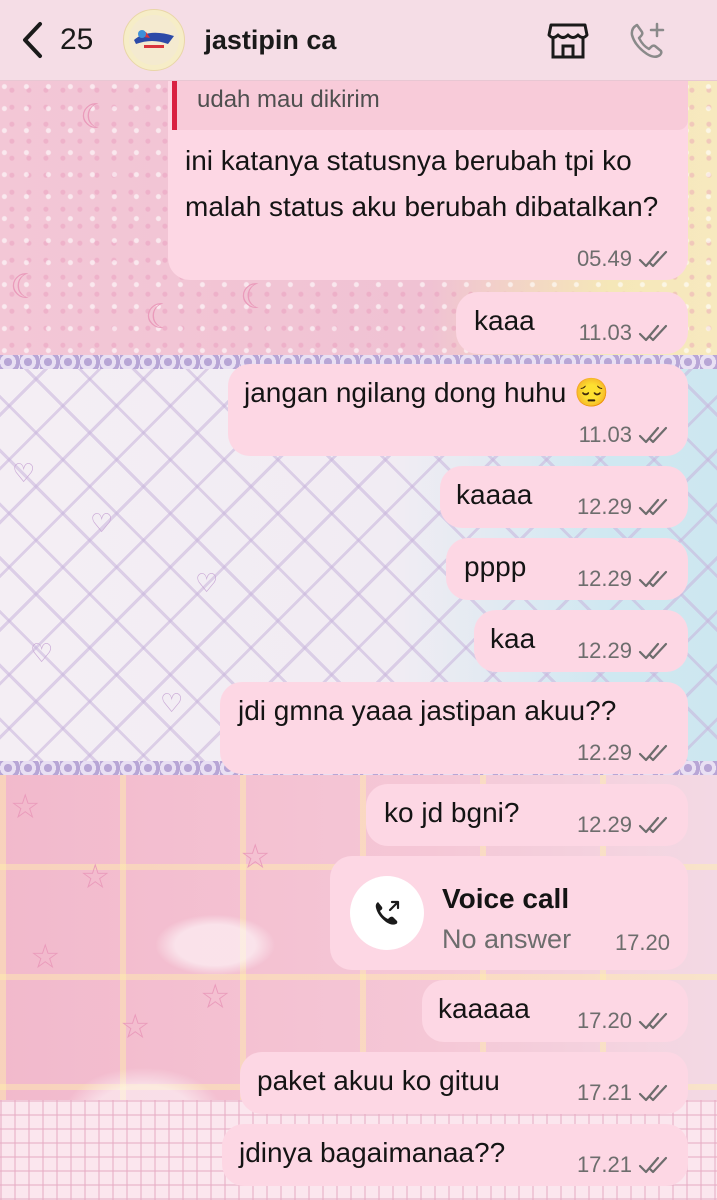  What do you see at coordinates (495, 566) in the screenshot?
I see `message-text: pppp` at bounding box center [495, 566].